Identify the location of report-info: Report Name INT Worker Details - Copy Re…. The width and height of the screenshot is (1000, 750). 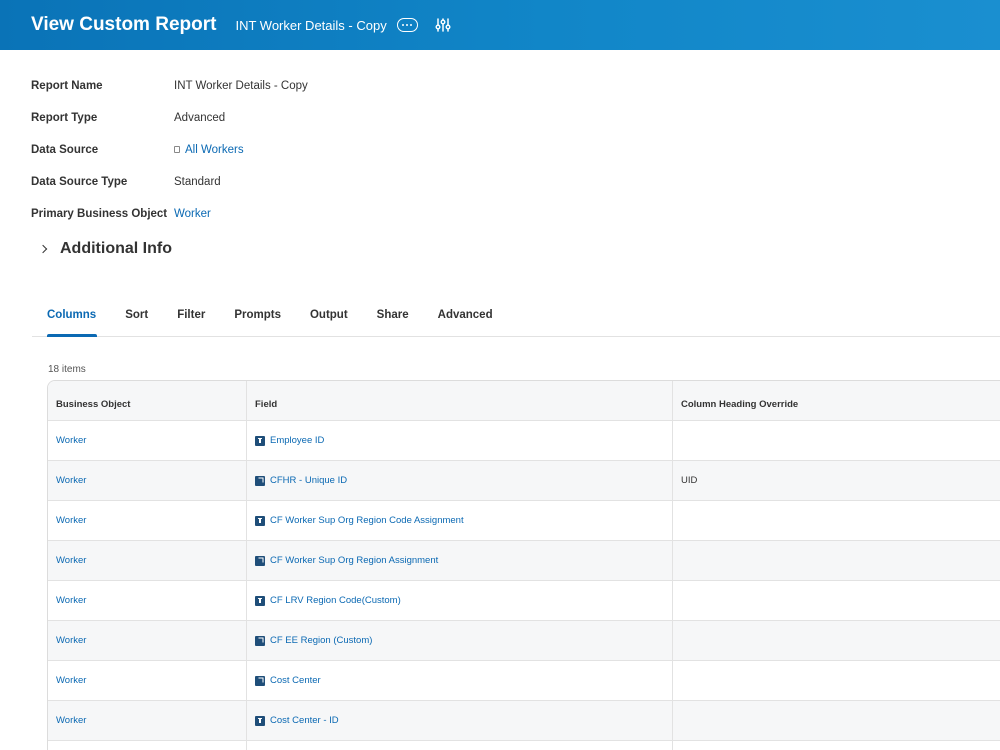
(169, 150).